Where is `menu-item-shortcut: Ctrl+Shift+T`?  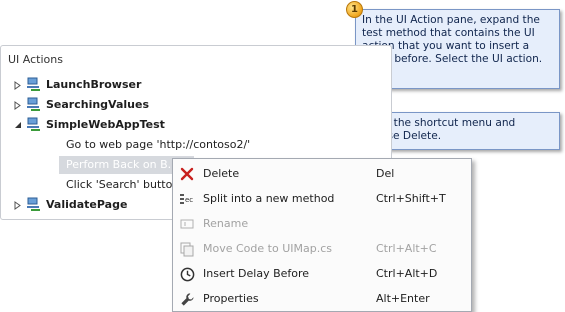 menu-item-shortcut: Ctrl+Shift+T is located at coordinates (411, 198).